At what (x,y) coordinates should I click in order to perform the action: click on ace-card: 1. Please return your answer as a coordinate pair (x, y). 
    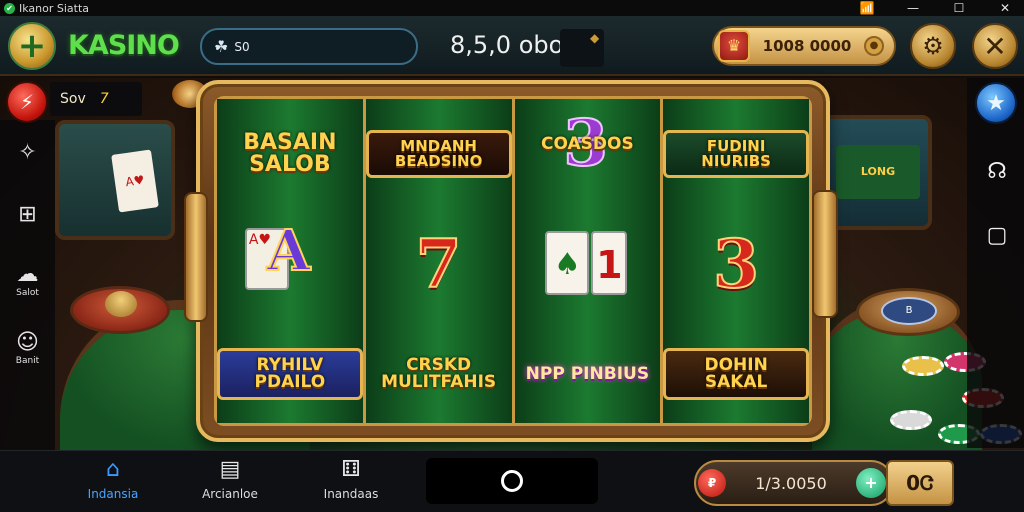
    Looking at the image, I should click on (609, 263).